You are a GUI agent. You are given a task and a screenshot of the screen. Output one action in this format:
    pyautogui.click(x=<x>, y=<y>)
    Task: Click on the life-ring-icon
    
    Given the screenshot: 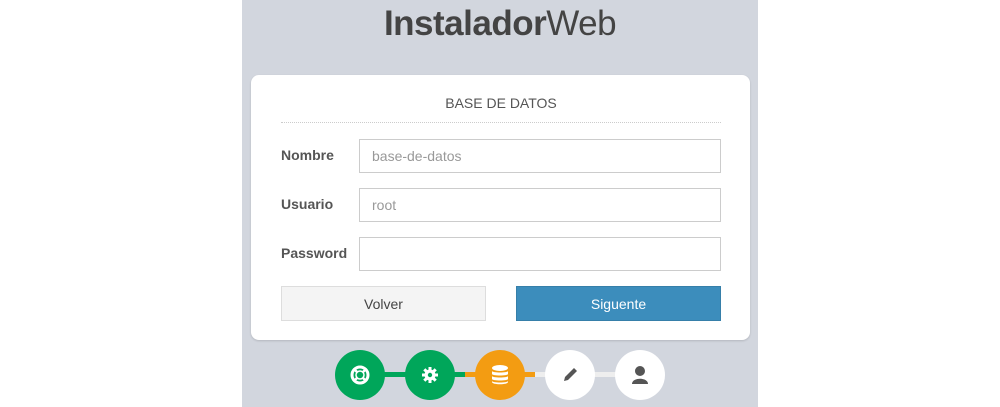 What is the action you would take?
    pyautogui.click(x=360, y=375)
    